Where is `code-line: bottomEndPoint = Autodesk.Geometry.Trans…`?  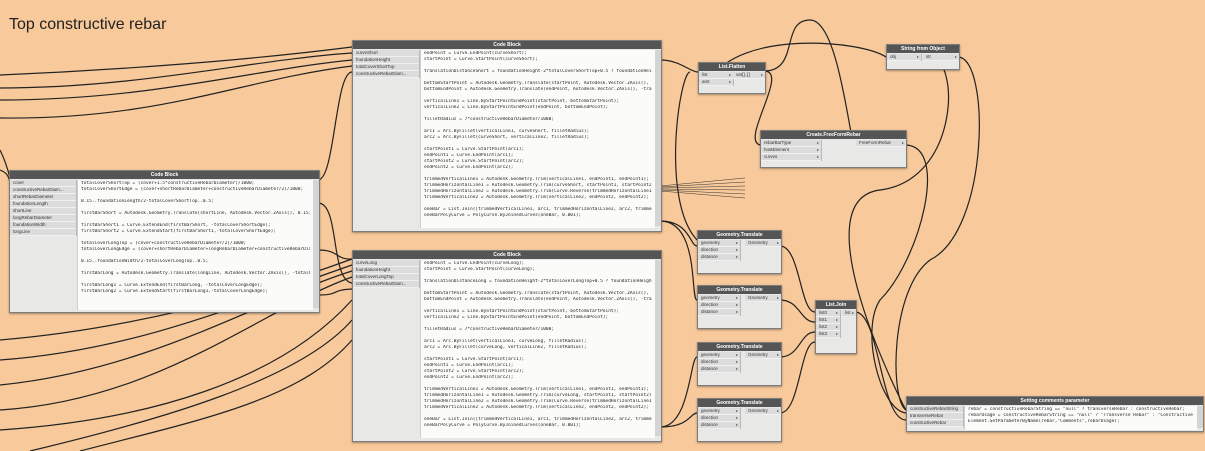
code-line: bottomEndPoint = Autodesk.Geometry.Trans… is located at coordinates (538, 299).